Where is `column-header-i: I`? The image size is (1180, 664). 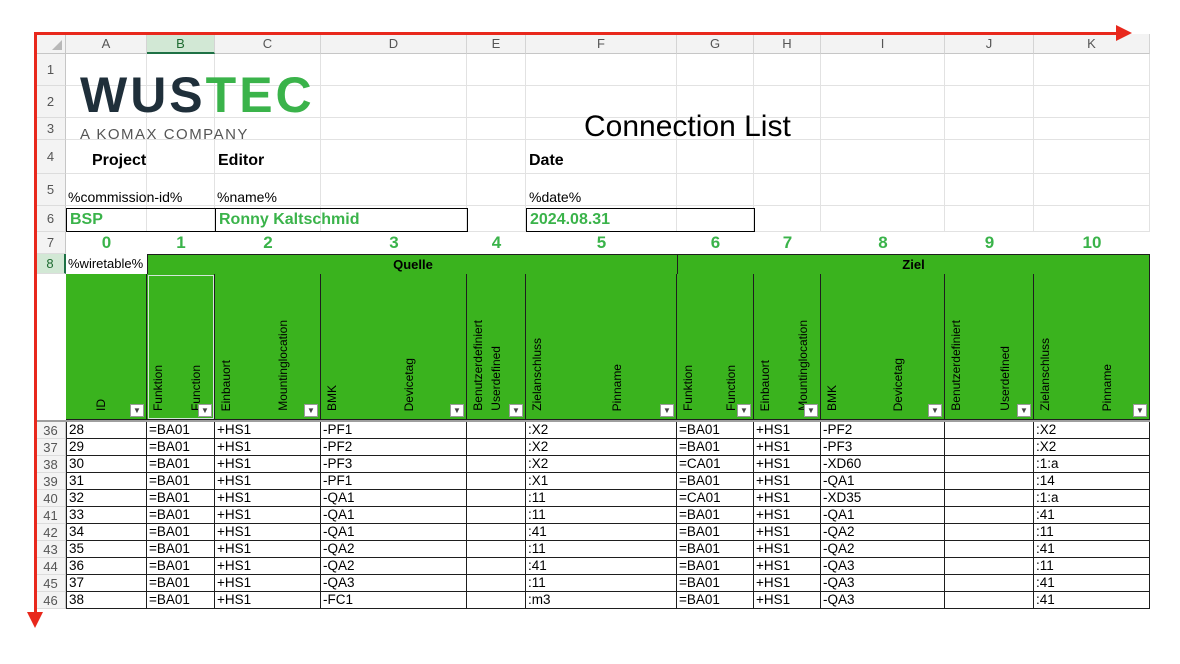 column-header-i: I is located at coordinates (883, 44).